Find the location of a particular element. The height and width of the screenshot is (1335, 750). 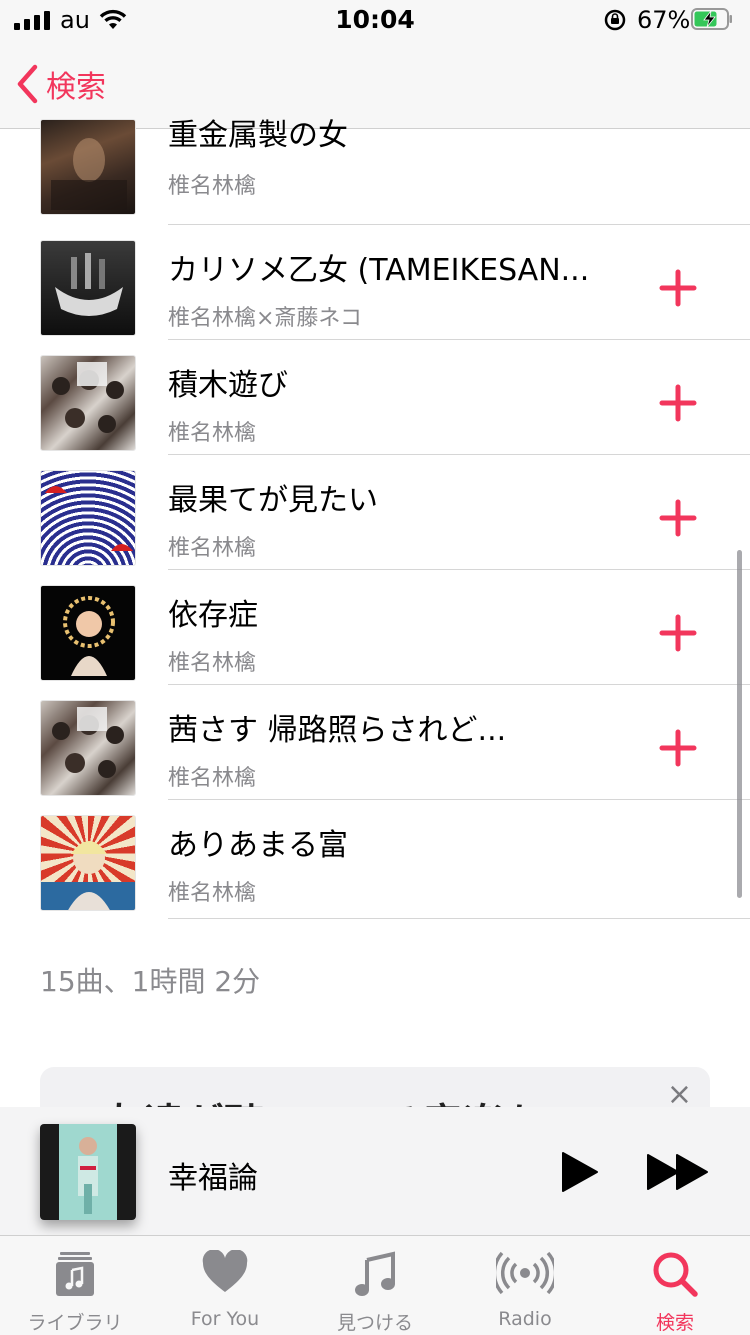

track-title: 依存症 is located at coordinates (213, 615).